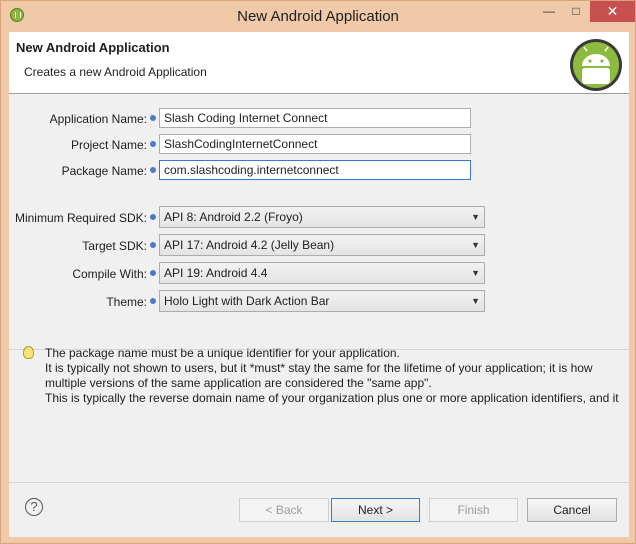  I want to click on maximize-button: □, so click(576, 11).